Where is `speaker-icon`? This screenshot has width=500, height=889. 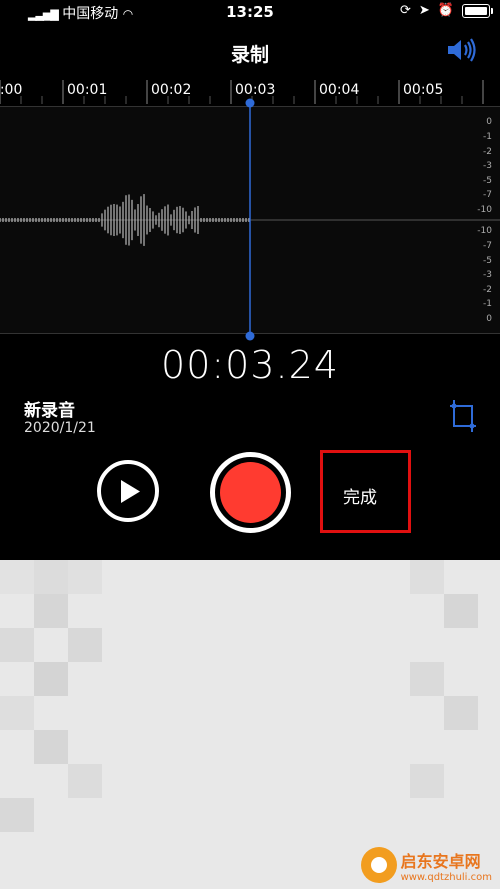 speaker-icon is located at coordinates (462, 50).